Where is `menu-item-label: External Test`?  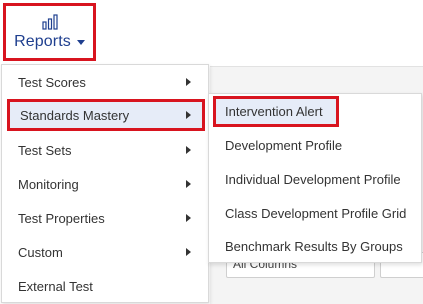 menu-item-label: External Test is located at coordinates (55, 286).